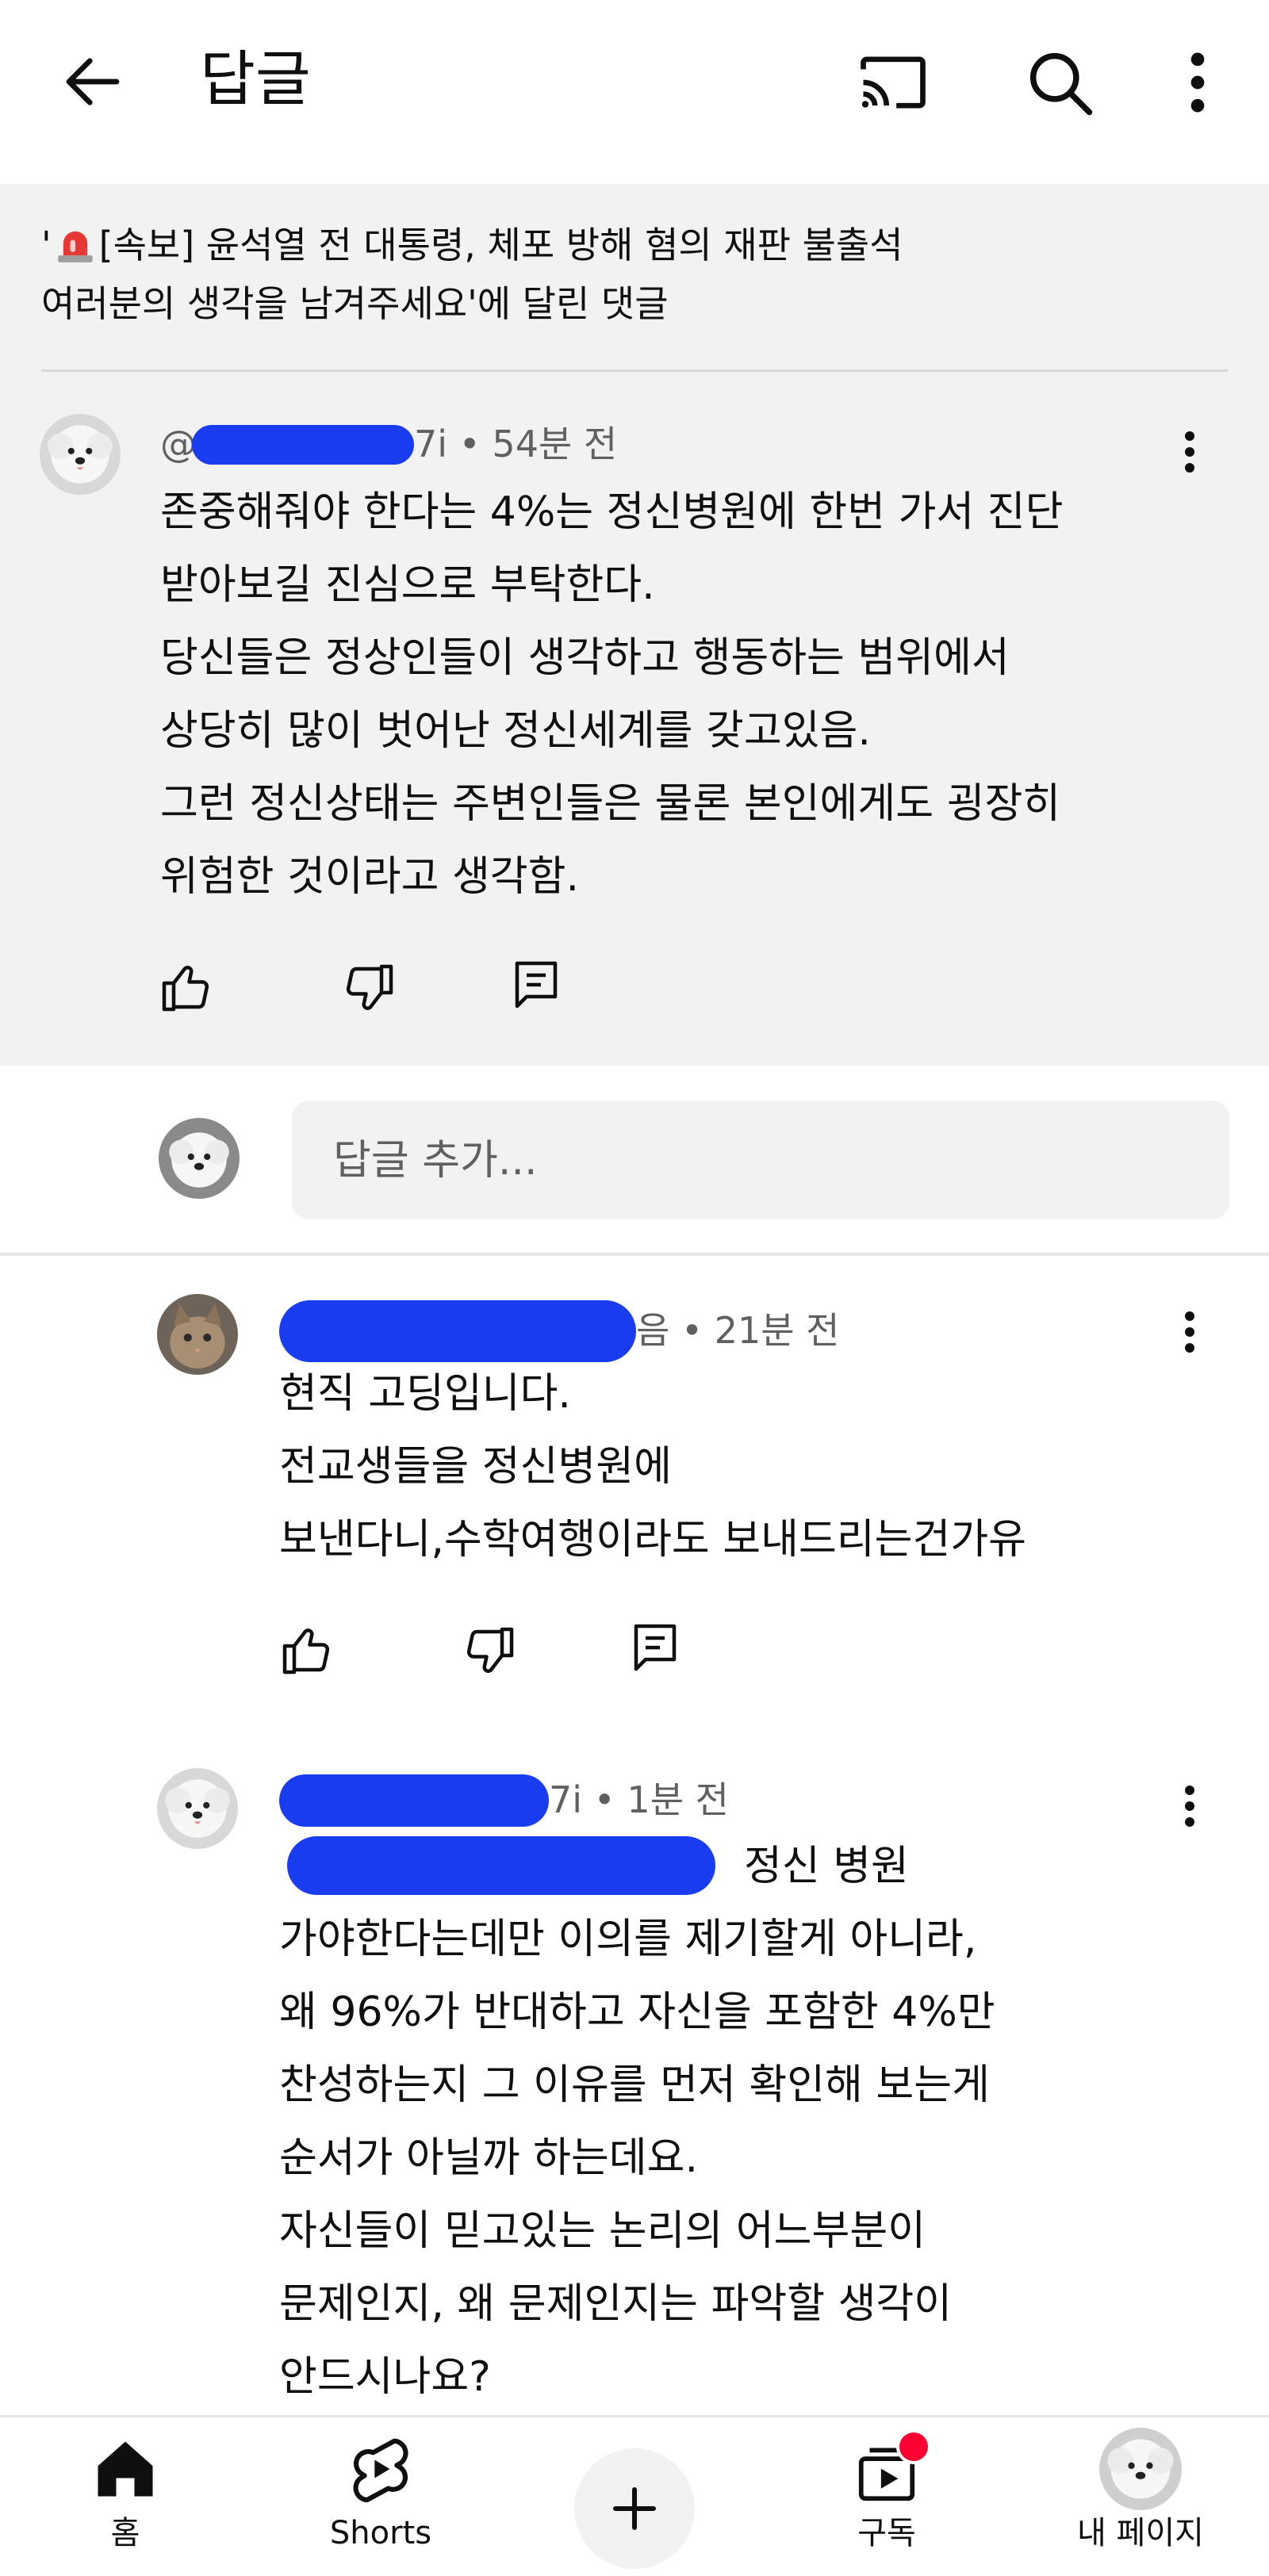 Image resolution: width=1269 pixels, height=2576 pixels. I want to click on nav-subscriptions-label: 구독, so click(887, 2533).